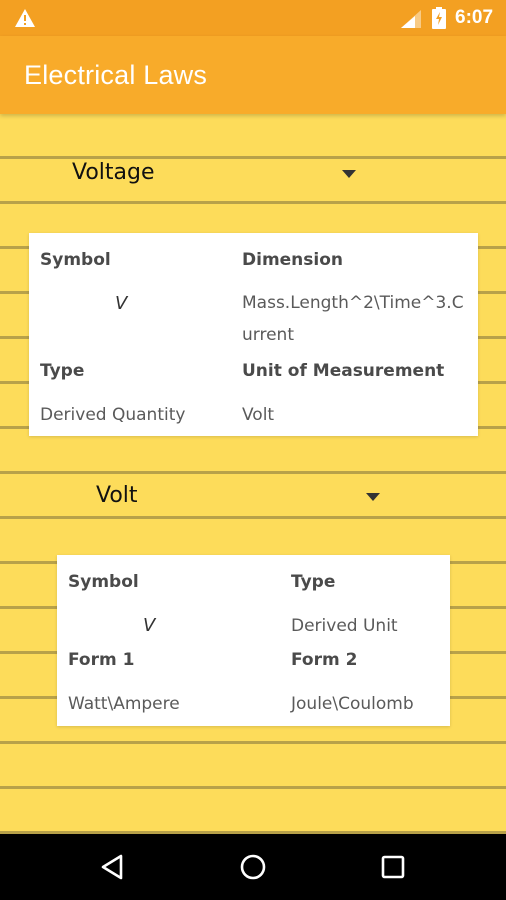 The height and width of the screenshot is (900, 506). I want to click on form-2-value: Joule\Coulomb, so click(352, 704).